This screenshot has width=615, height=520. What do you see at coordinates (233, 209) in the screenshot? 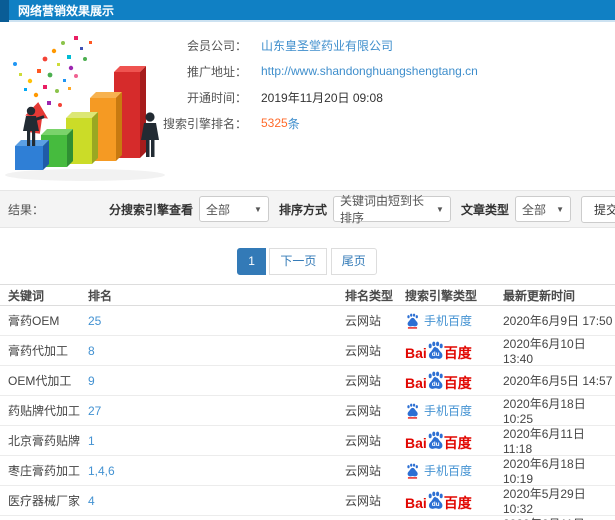
I see `engine-filter-select: 全部 ▼` at bounding box center [233, 209].